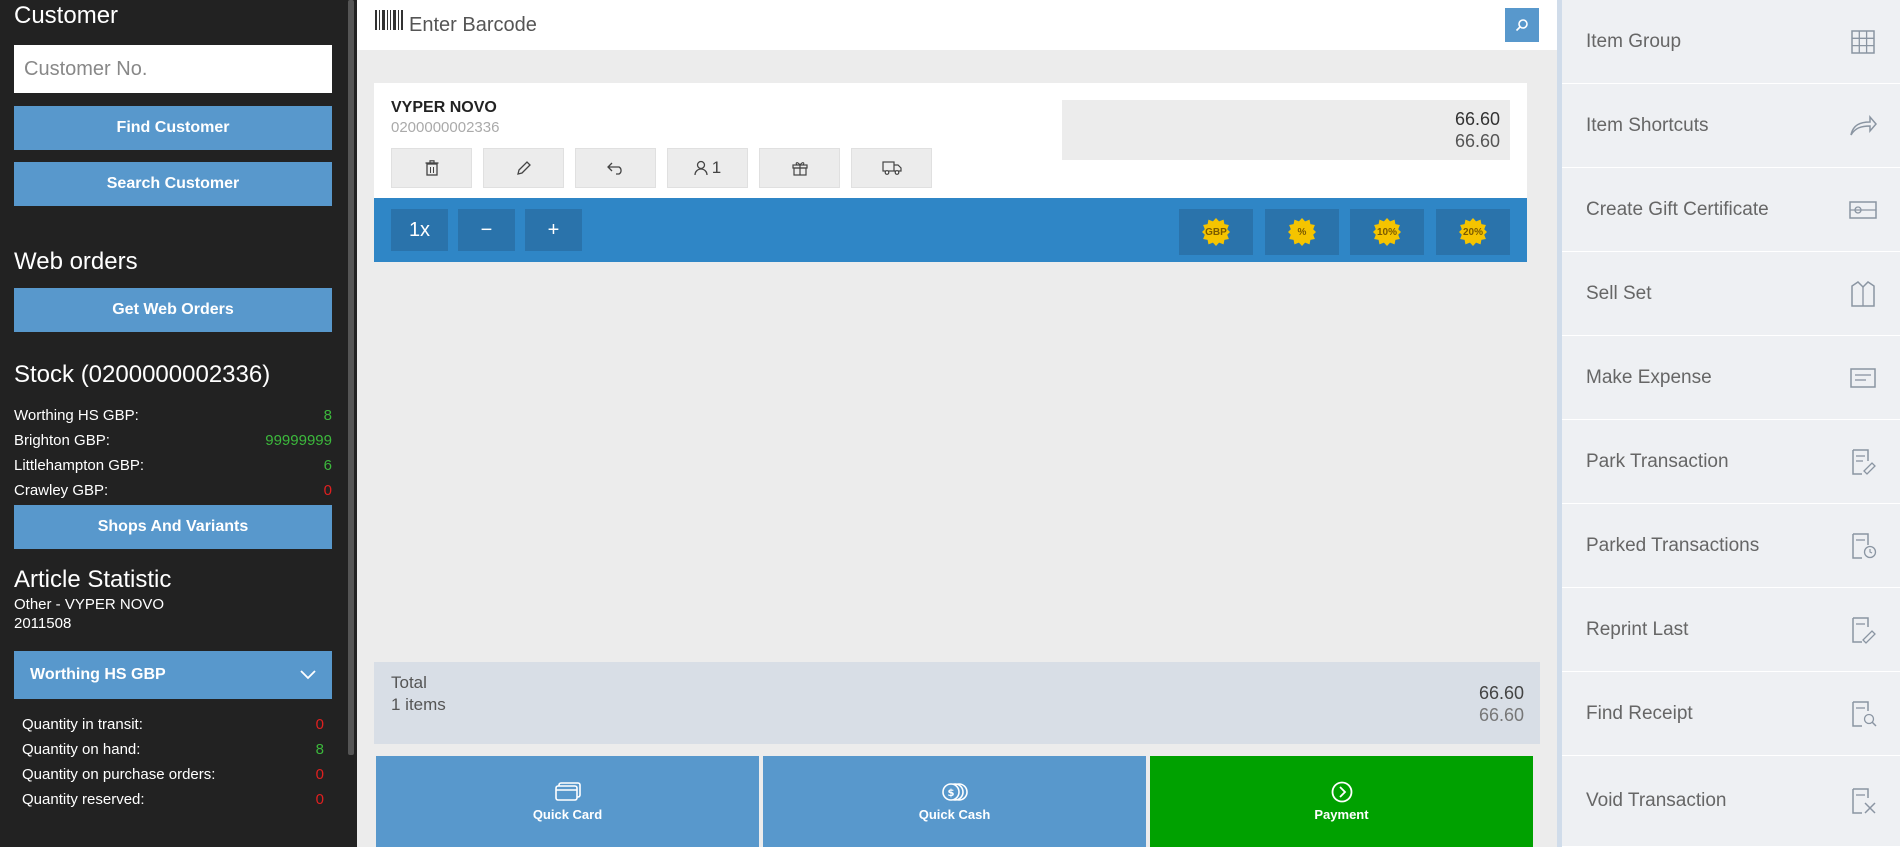  Describe the element at coordinates (1731, 801) in the screenshot. I see `menu-void-transaction: Void Transaction` at that location.